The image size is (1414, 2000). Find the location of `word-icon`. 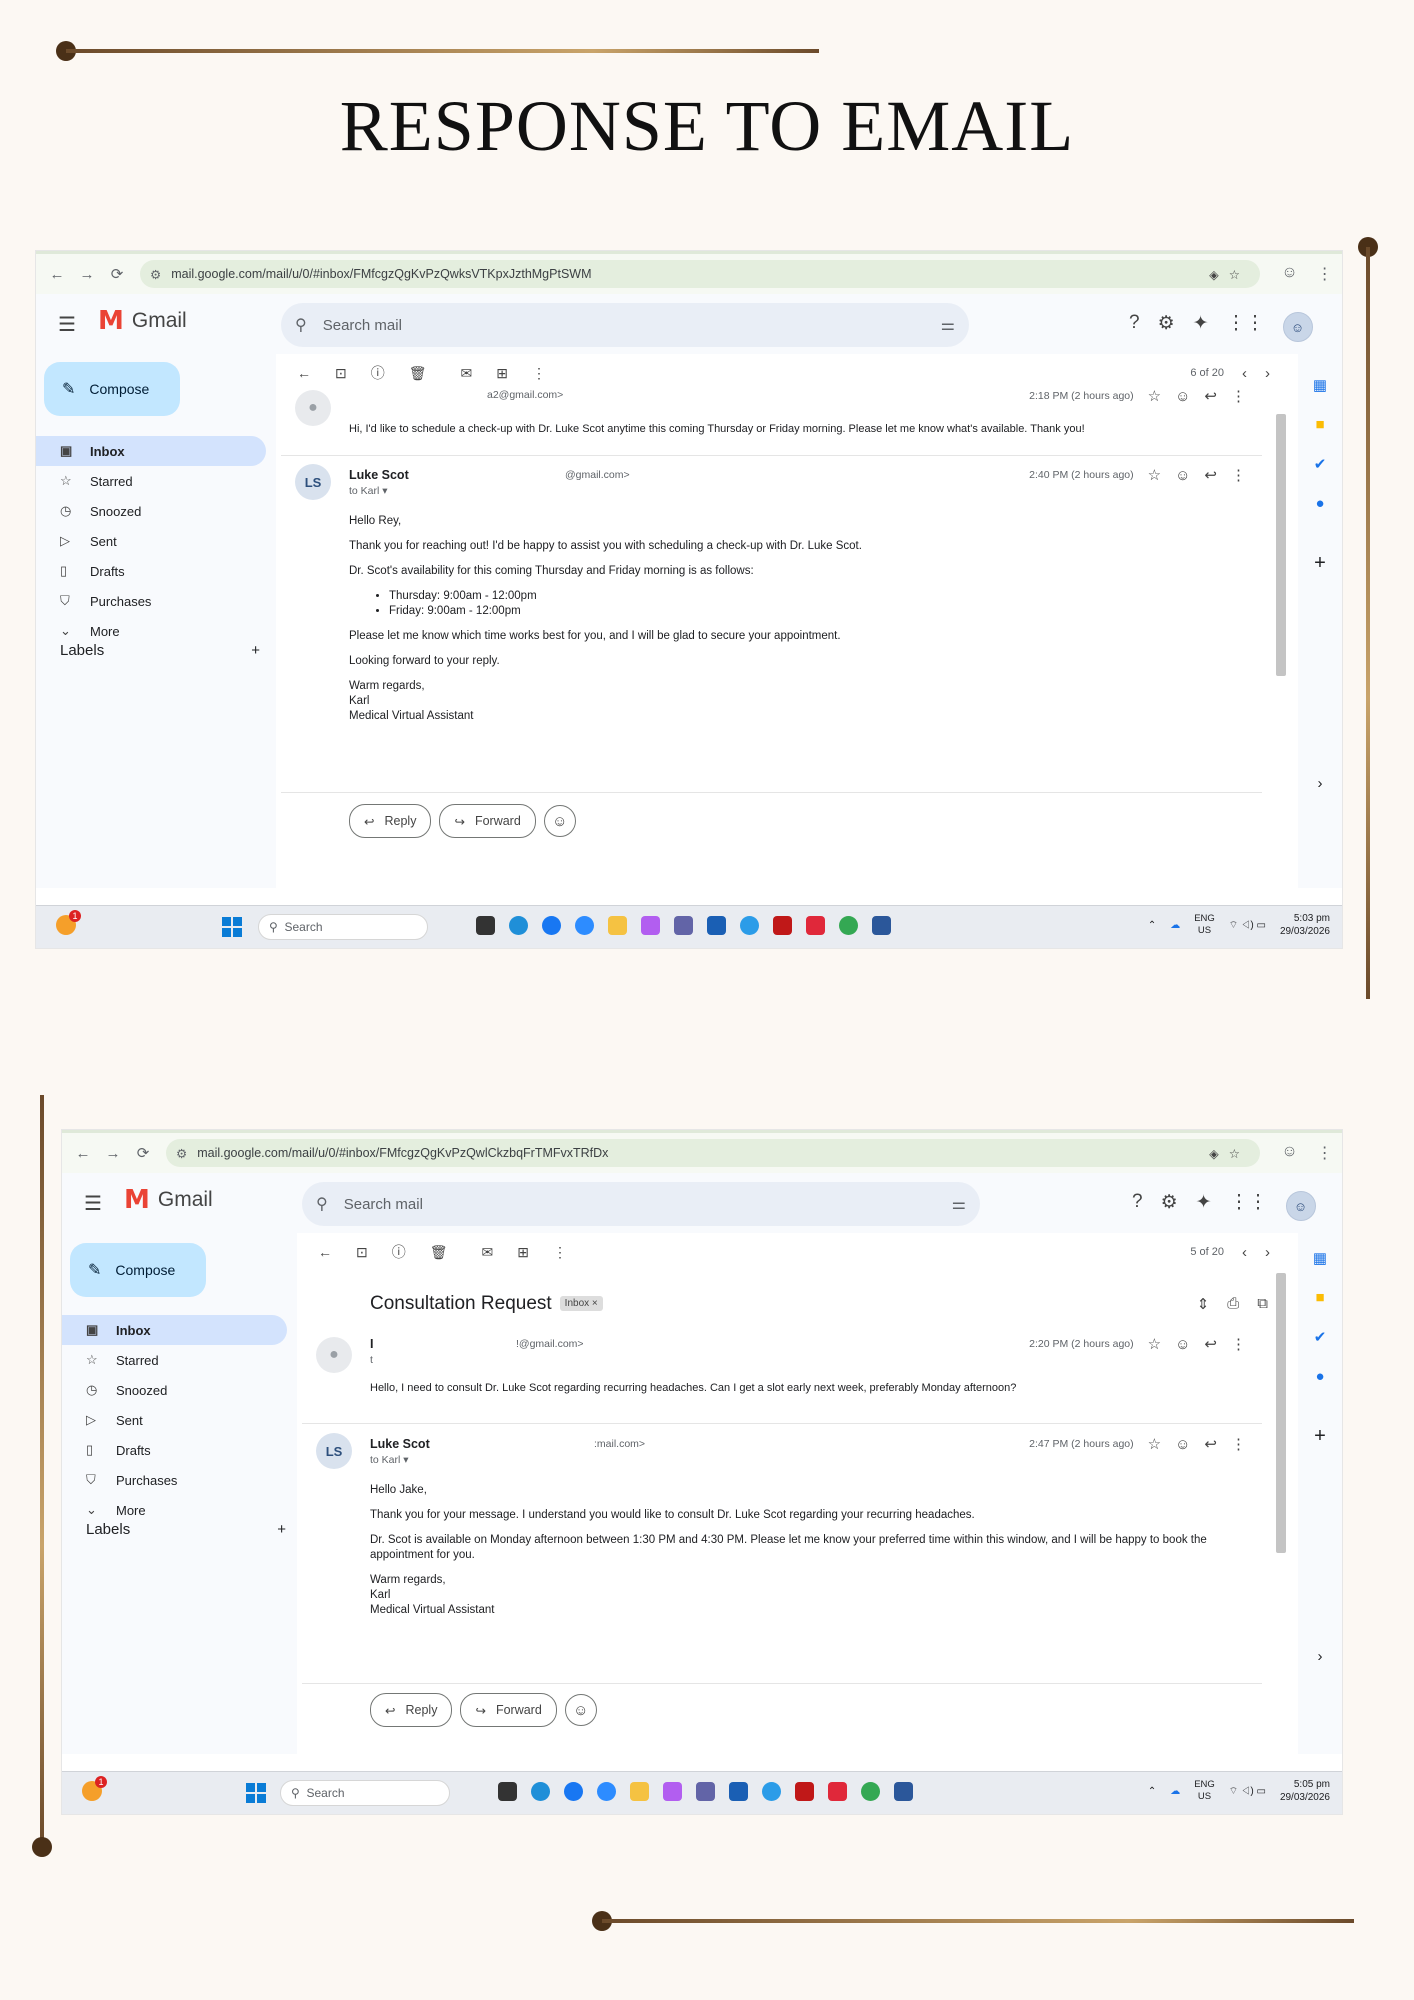

word-icon is located at coordinates (903, 1791).